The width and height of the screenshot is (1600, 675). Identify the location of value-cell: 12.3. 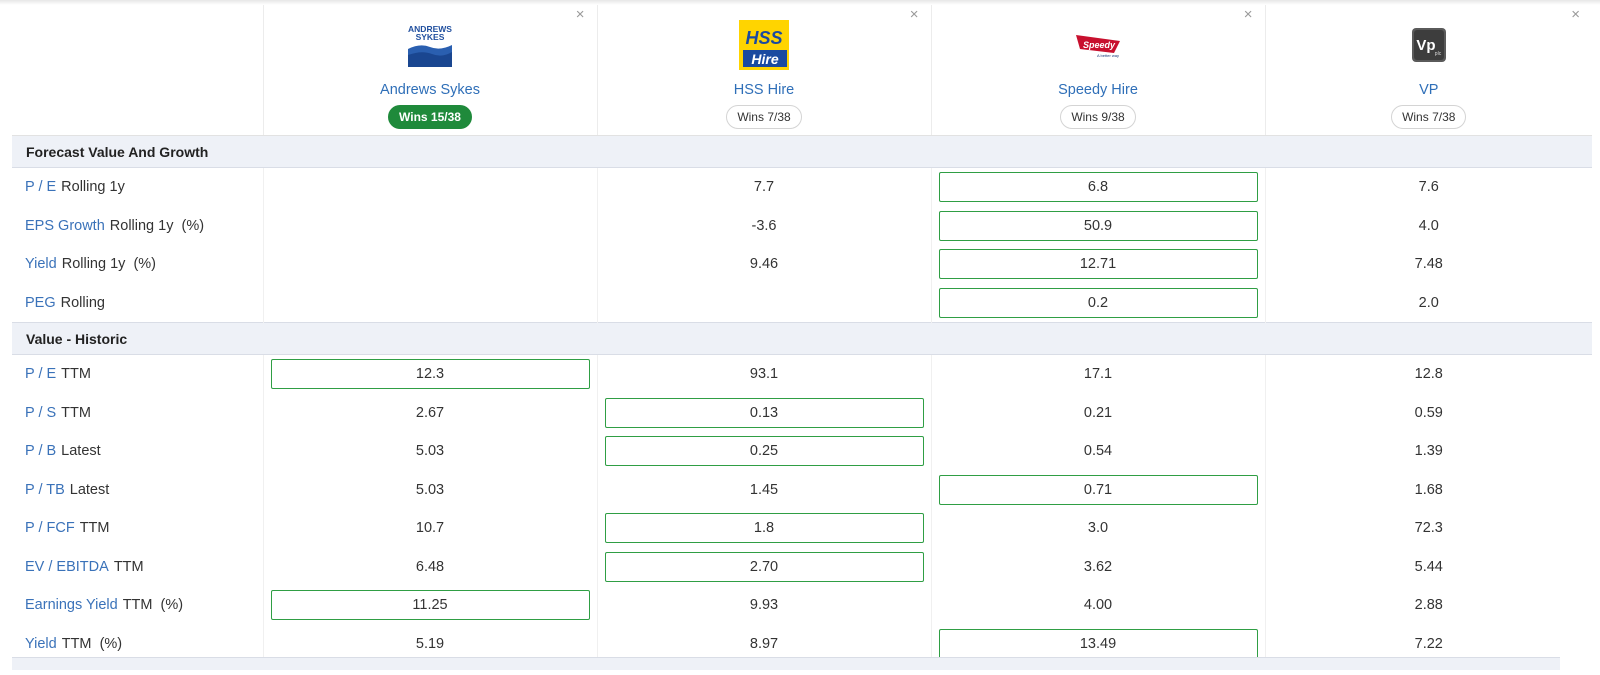
(429, 374).